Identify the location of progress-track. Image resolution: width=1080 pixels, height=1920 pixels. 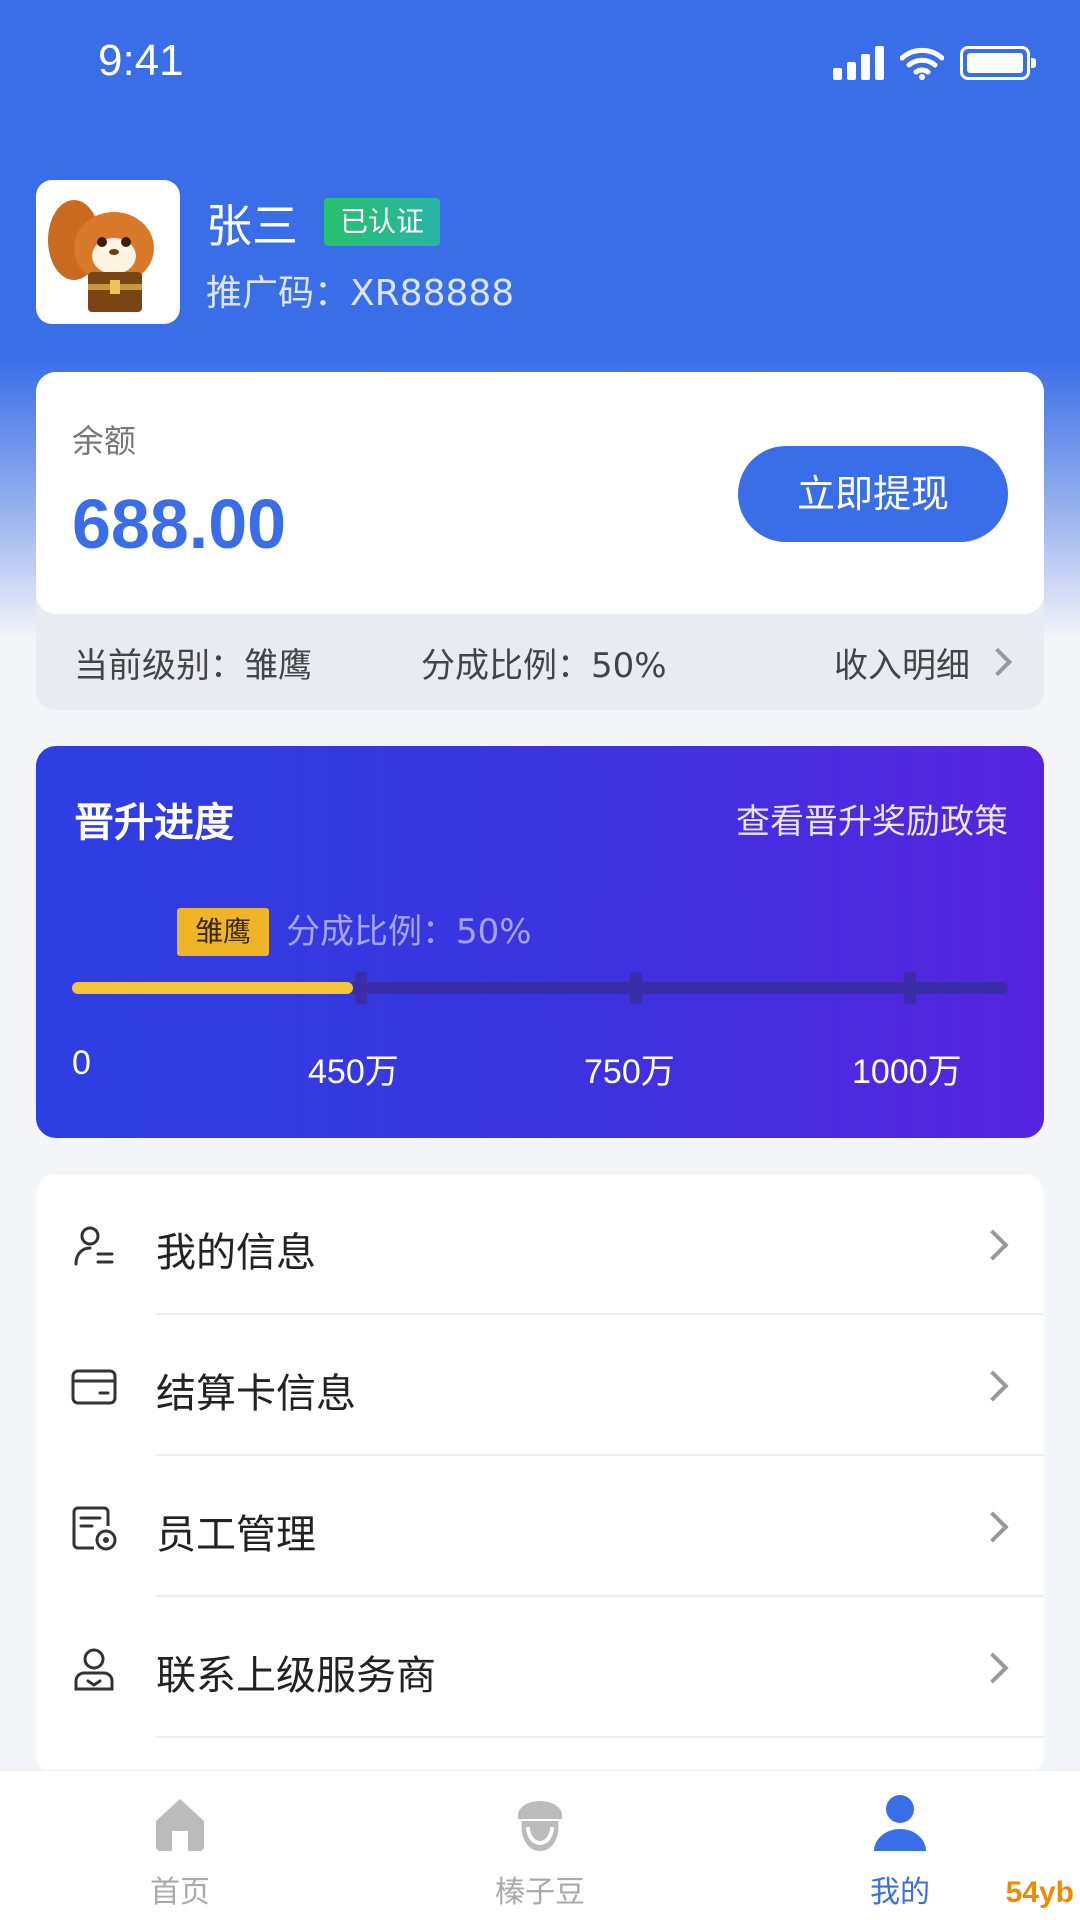
(540, 988).